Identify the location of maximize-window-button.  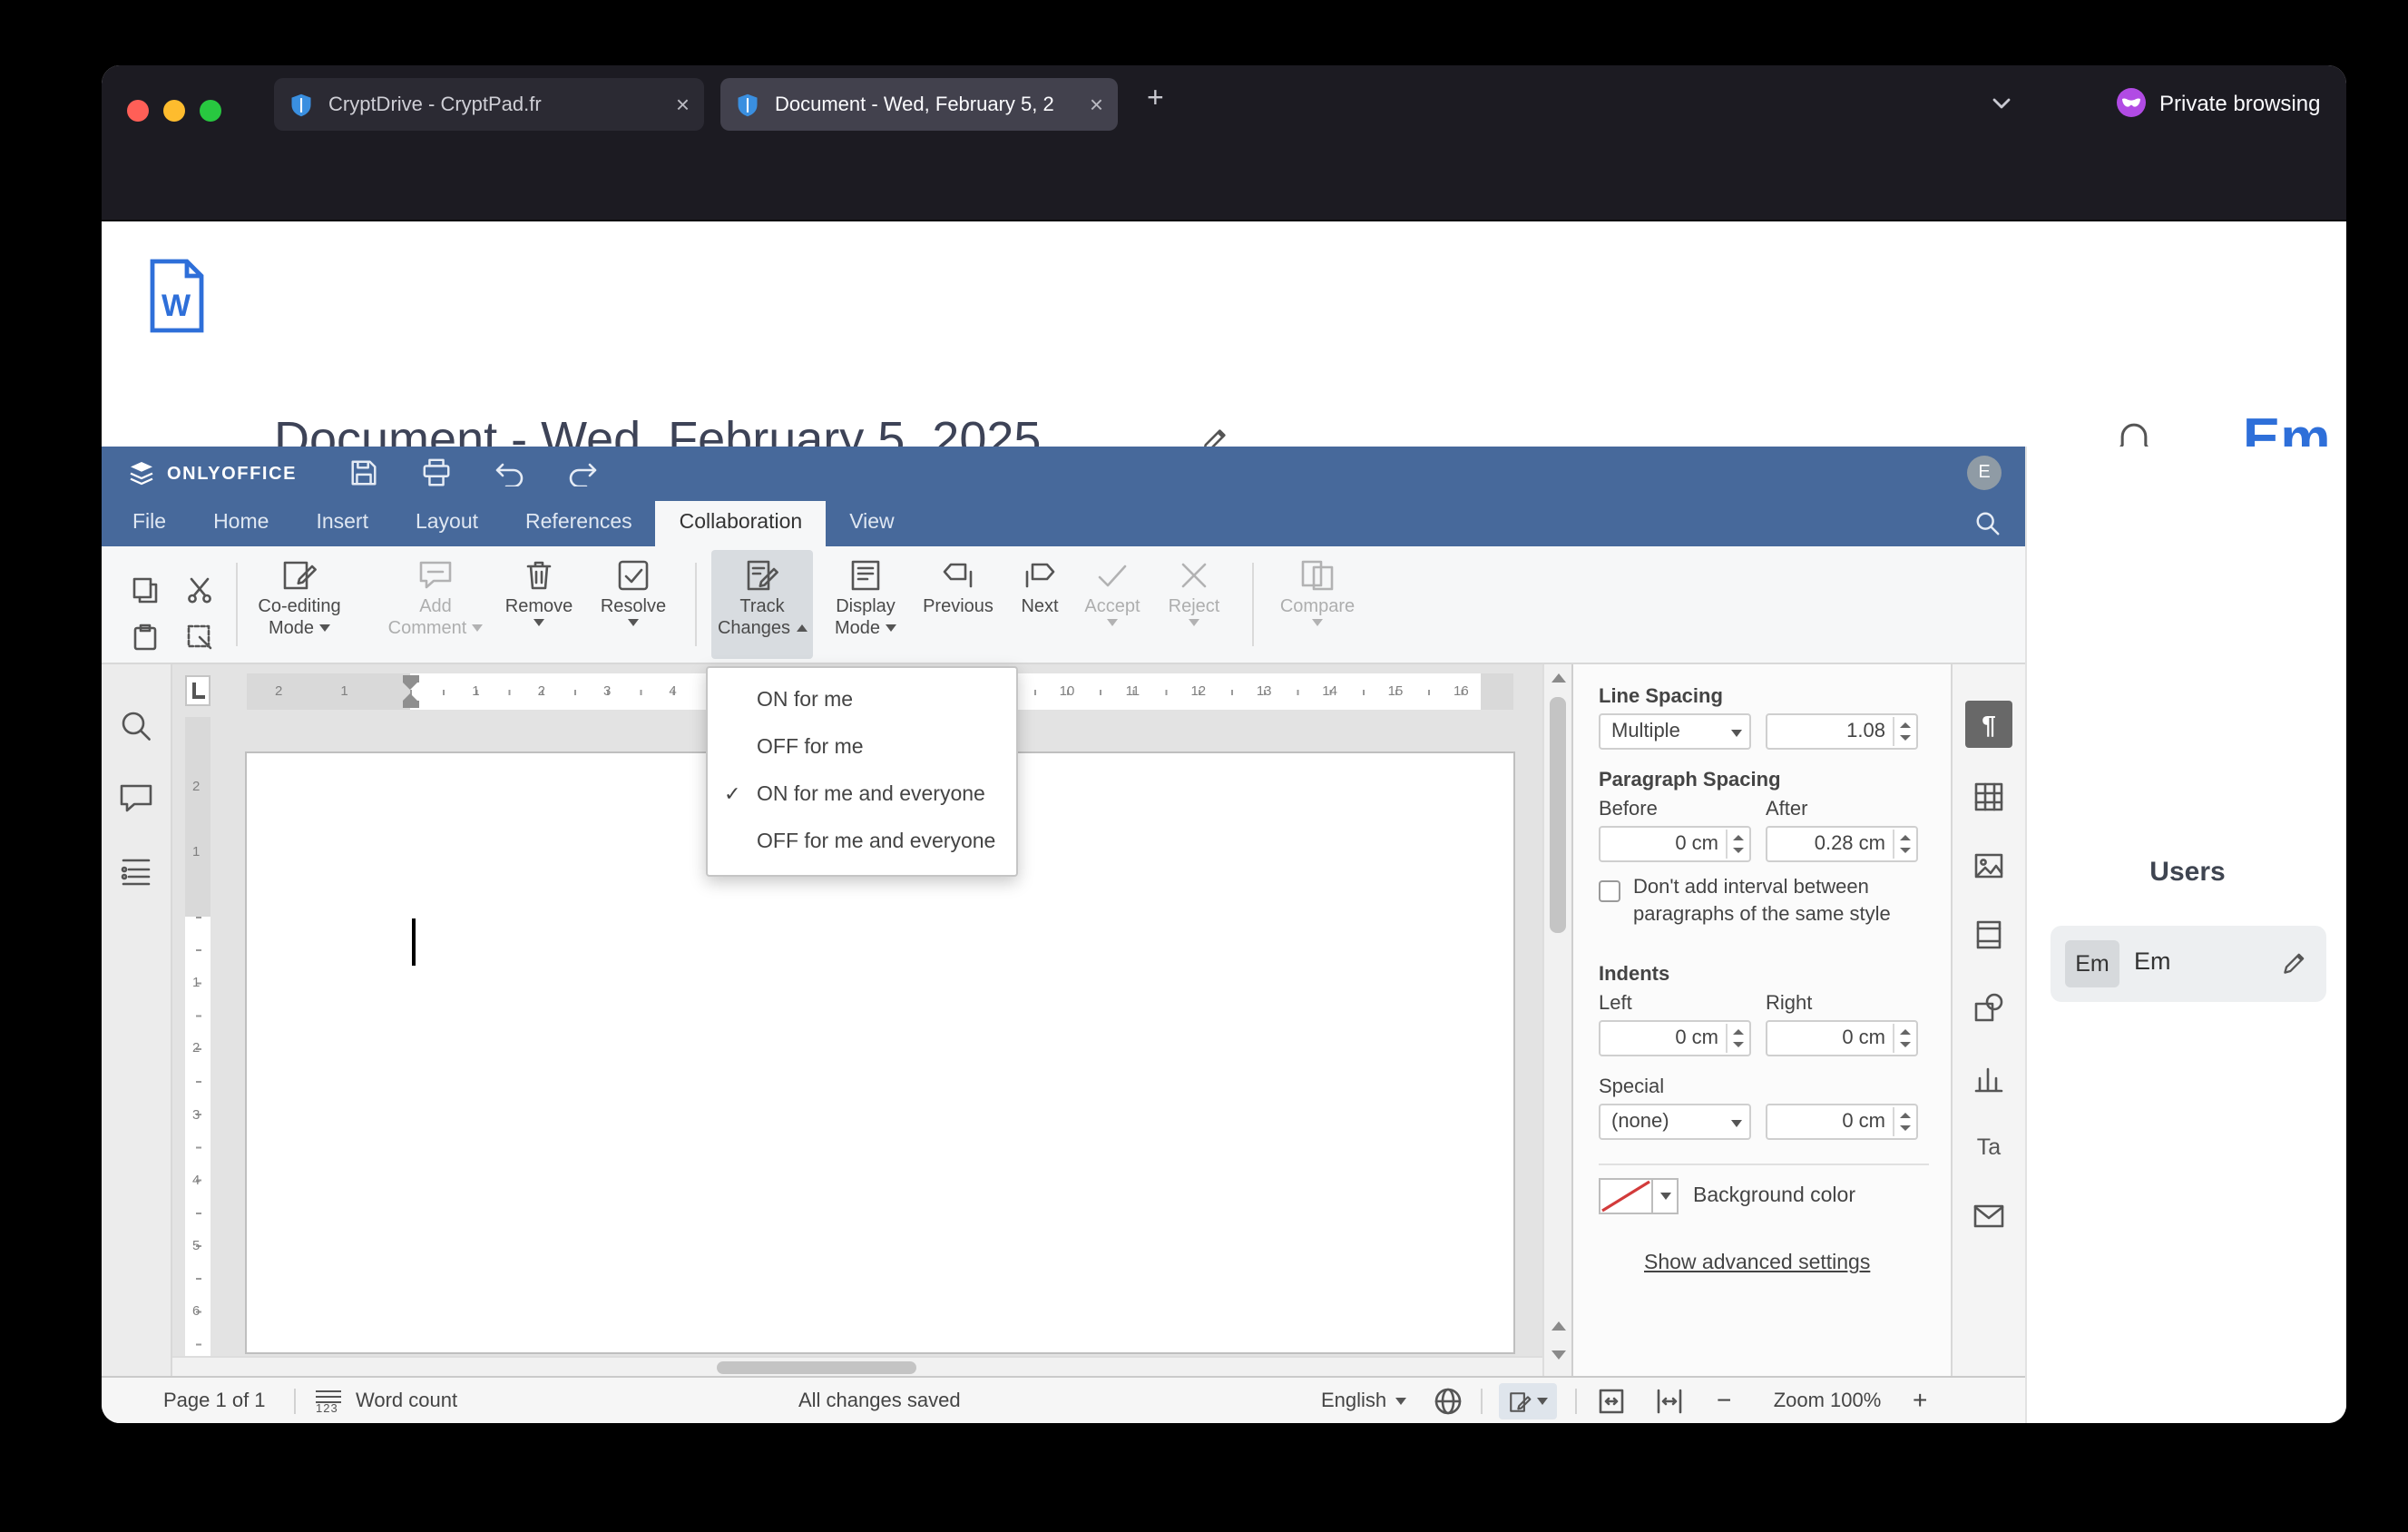
(211, 111).